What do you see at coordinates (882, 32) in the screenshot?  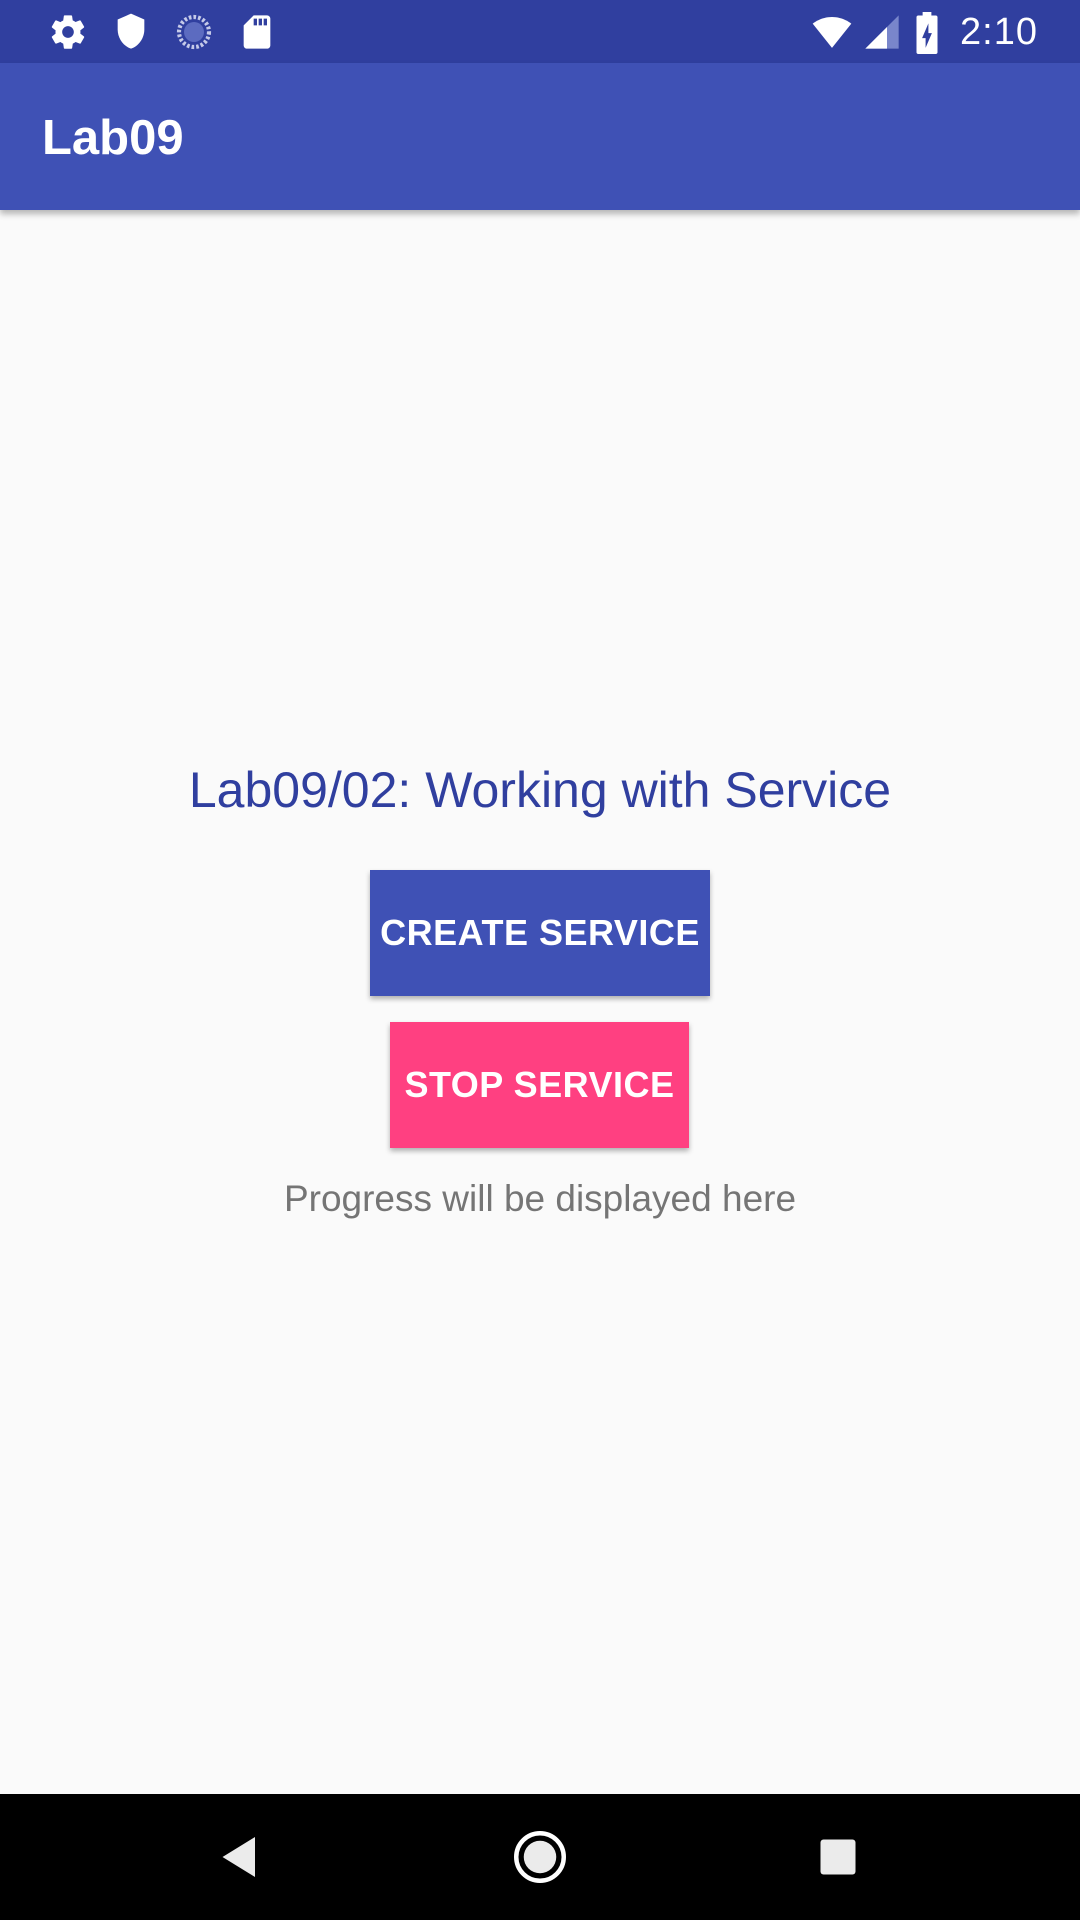 I see `cell-signal-icon` at bounding box center [882, 32].